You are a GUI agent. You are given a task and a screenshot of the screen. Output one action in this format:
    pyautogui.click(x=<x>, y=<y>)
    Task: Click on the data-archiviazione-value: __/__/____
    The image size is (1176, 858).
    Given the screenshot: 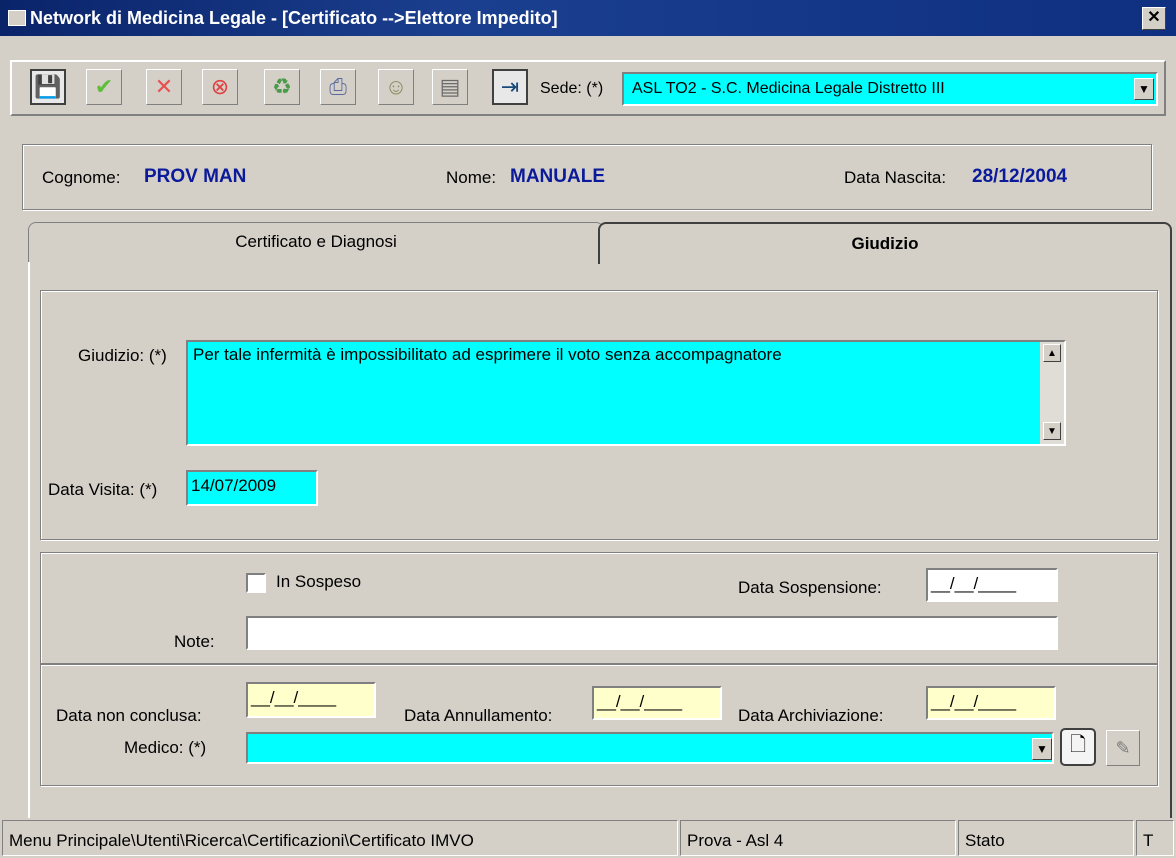 What is the action you would take?
    pyautogui.click(x=974, y=701)
    